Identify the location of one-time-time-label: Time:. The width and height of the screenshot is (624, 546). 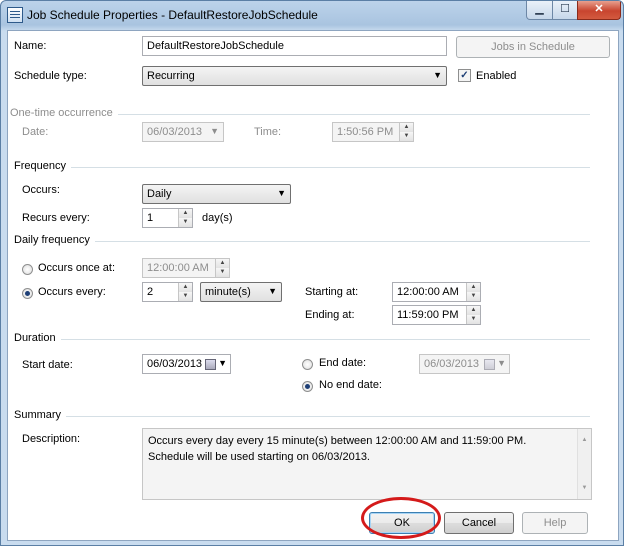
(268, 132).